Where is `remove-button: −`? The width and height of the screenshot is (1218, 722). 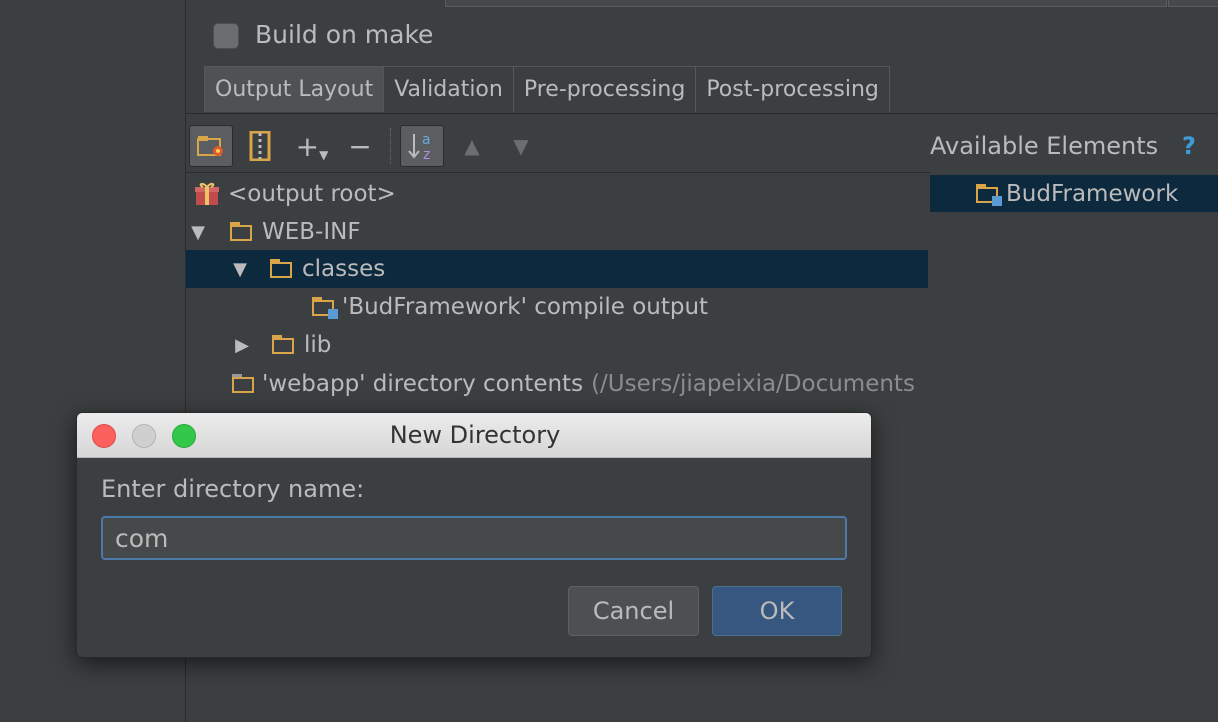 remove-button: − is located at coordinates (360, 146).